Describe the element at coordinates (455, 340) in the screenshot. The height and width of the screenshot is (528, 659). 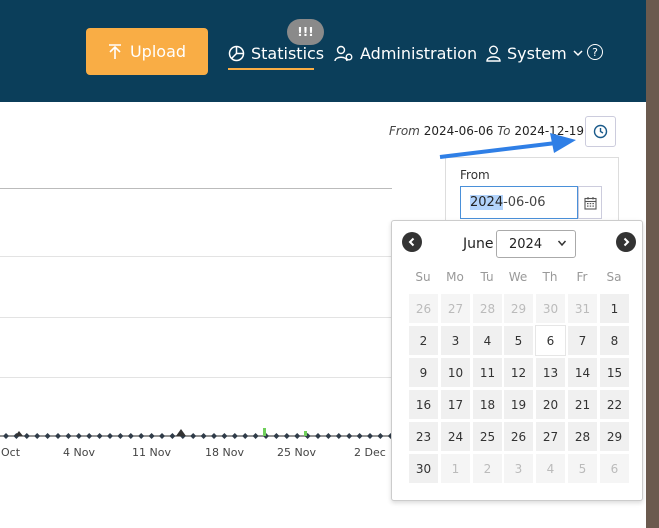
I see `calendar-day: 3` at that location.